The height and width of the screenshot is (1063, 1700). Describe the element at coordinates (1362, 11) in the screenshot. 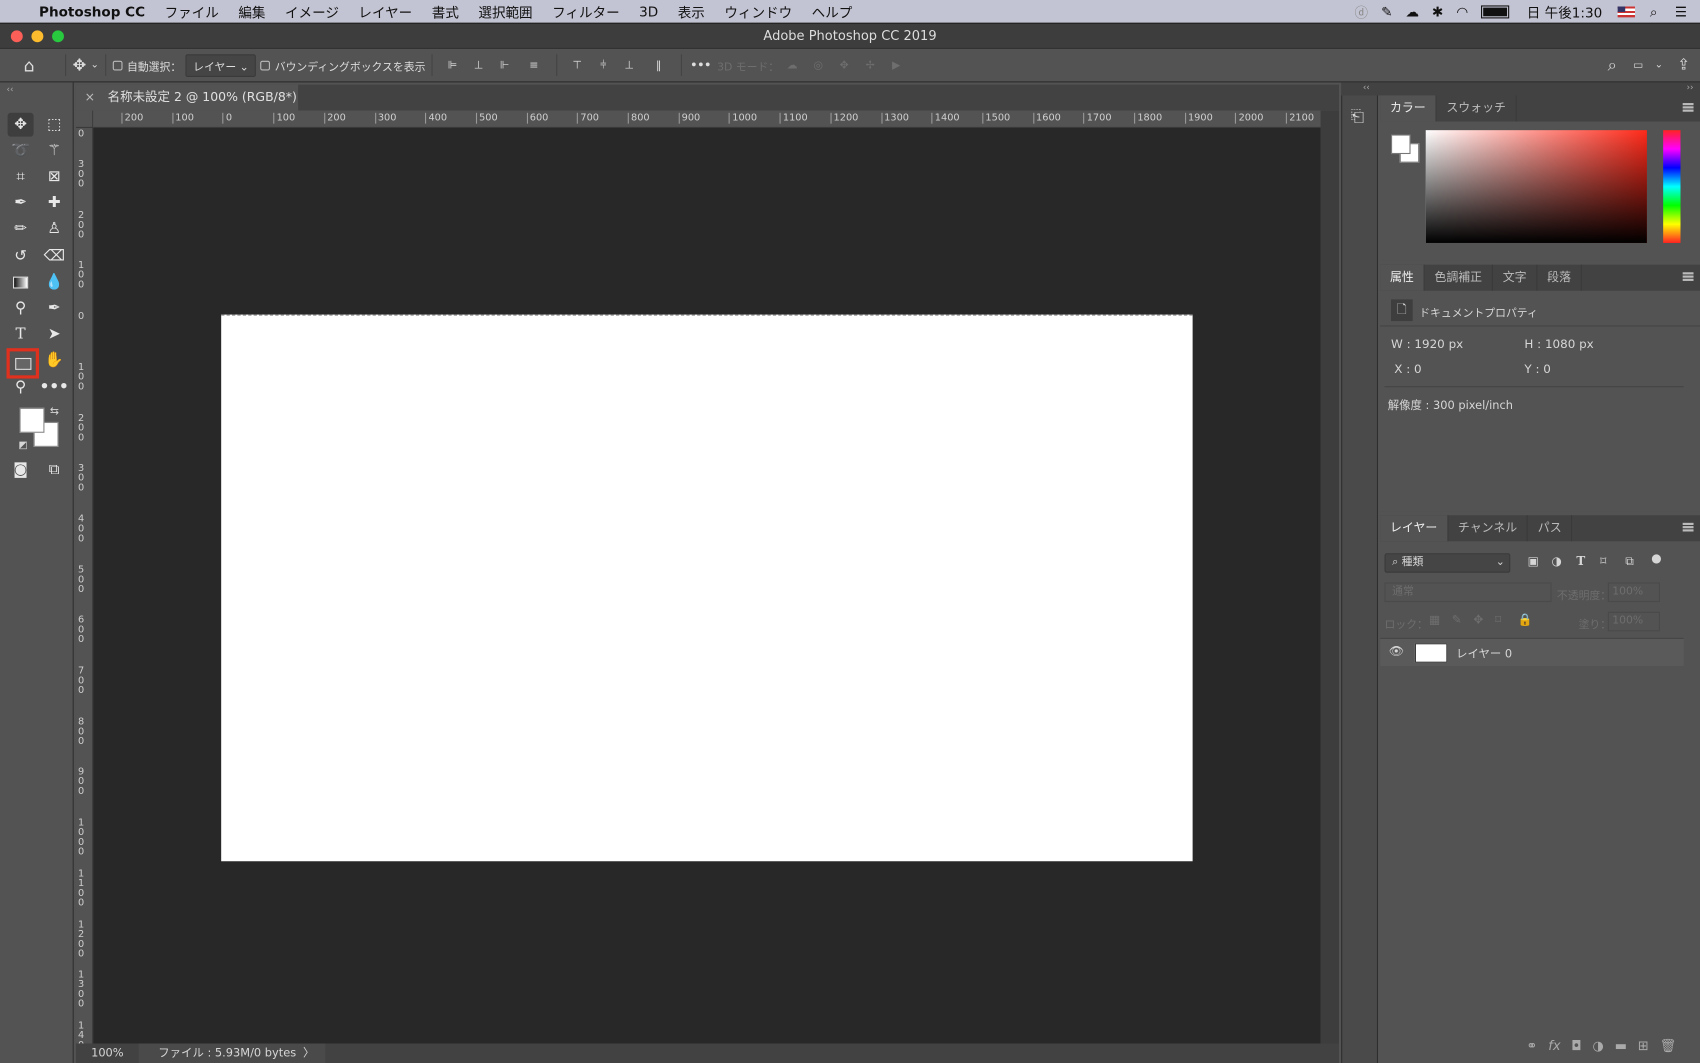

I see `d-icon: ⓓ` at that location.